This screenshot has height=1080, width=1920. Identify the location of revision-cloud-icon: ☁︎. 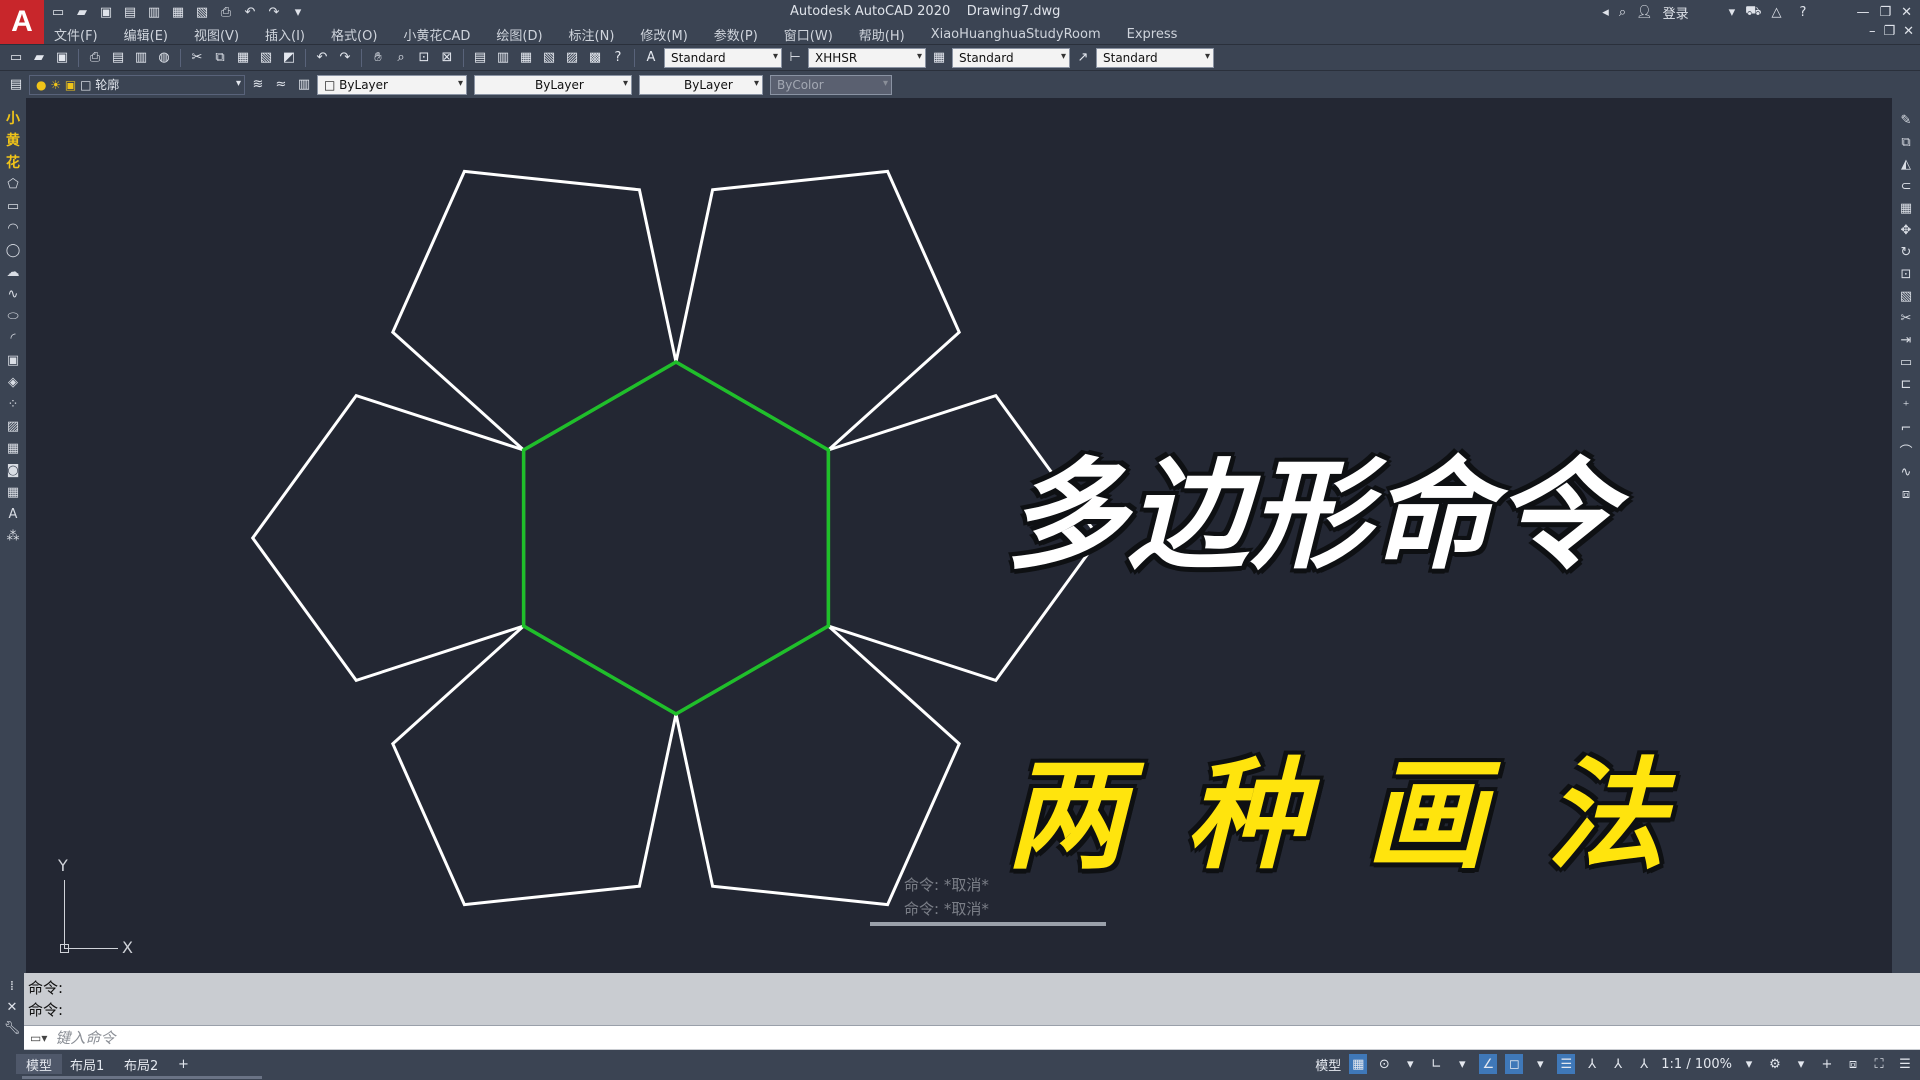
(13, 272).